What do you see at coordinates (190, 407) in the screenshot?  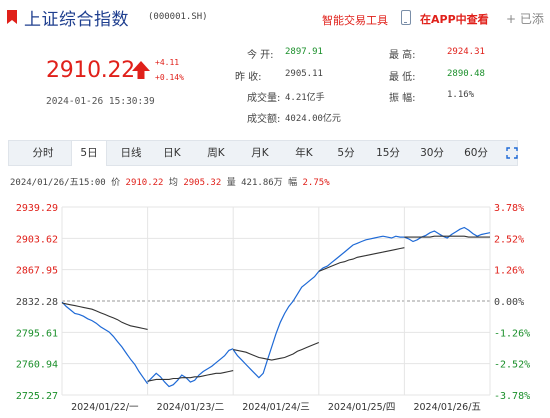 I see `x-tick-label: 2024/01/23/二` at bounding box center [190, 407].